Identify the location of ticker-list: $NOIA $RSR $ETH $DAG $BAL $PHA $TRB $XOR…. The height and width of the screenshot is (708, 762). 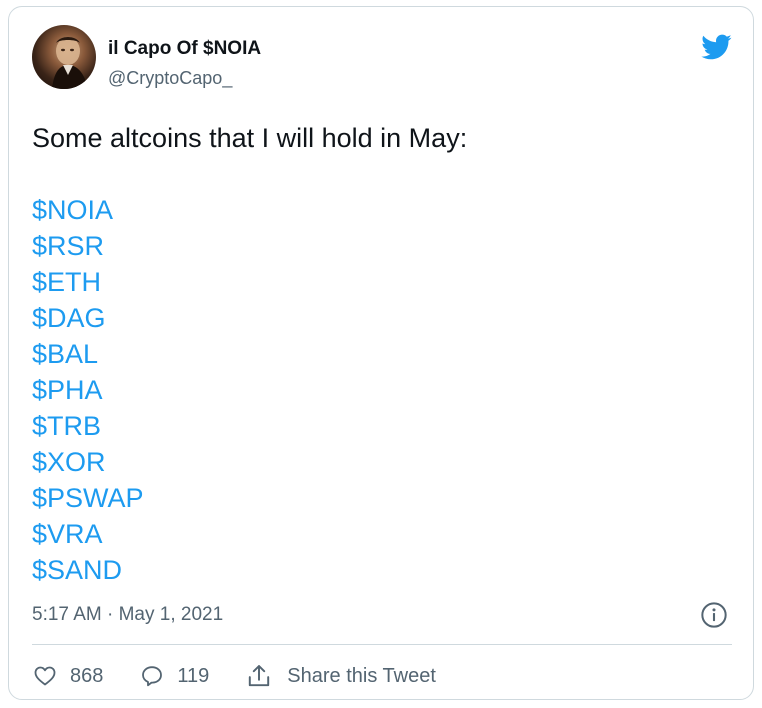
(88, 390).